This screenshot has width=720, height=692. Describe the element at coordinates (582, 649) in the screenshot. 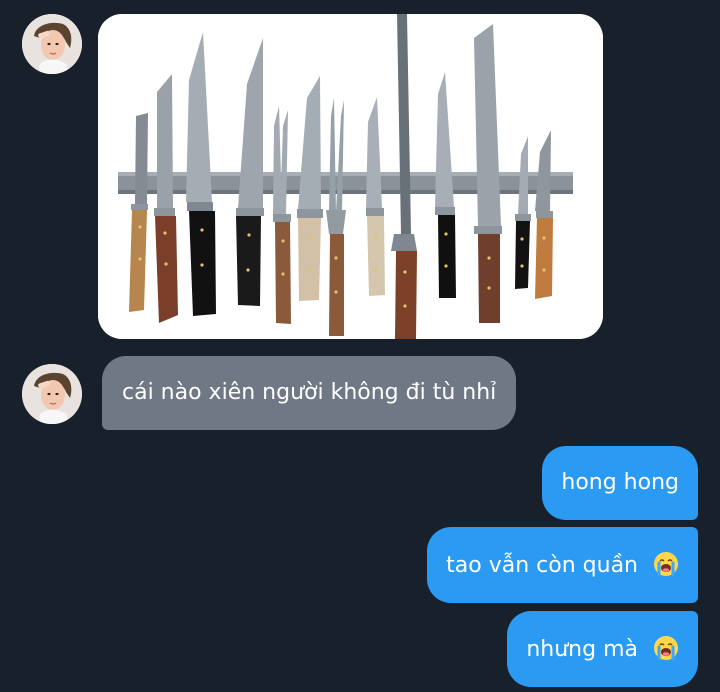

I see `message-text: nhưng mà` at that location.